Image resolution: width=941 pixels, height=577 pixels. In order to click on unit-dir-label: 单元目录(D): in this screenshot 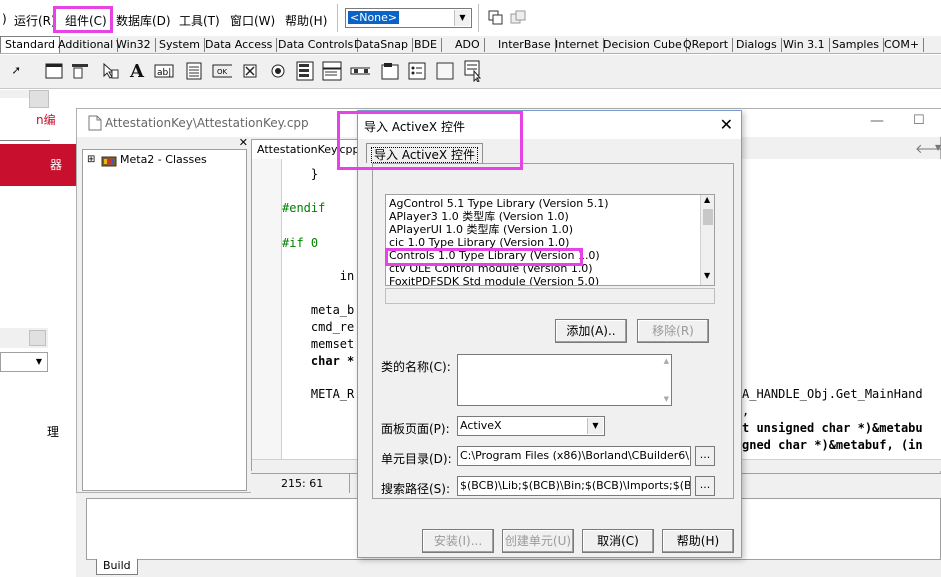, I will do `click(416, 459)`.